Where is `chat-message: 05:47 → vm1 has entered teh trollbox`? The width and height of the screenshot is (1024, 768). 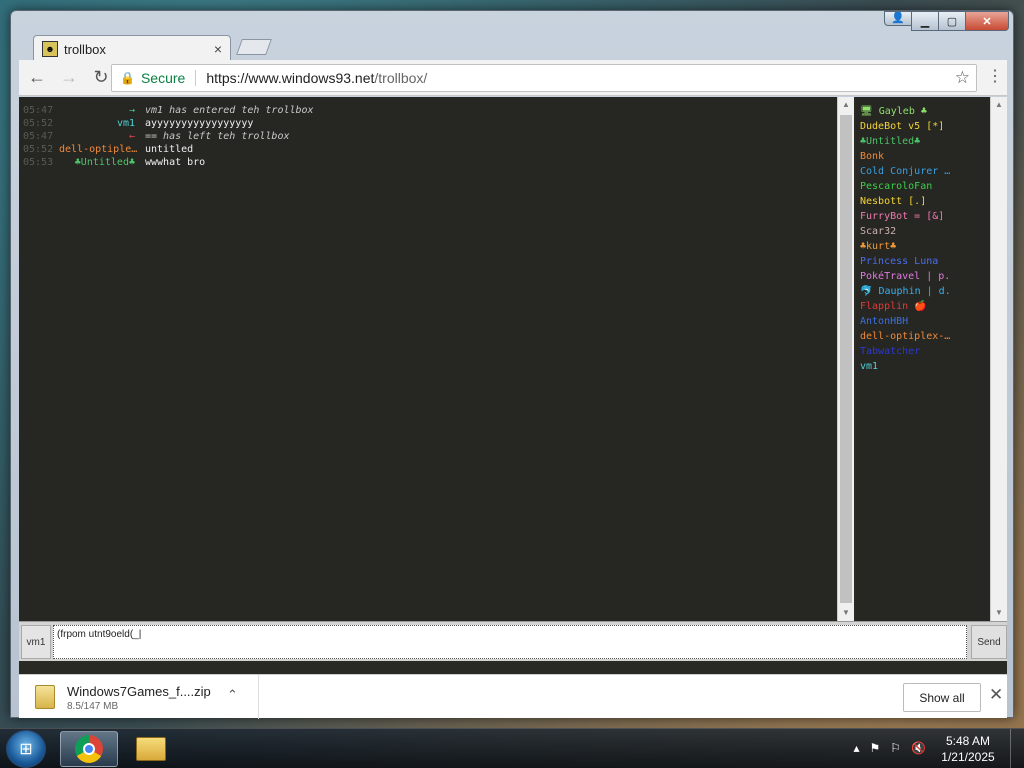
chat-message: 05:47 → vm1 has entered teh trollbox is located at coordinates (428, 110).